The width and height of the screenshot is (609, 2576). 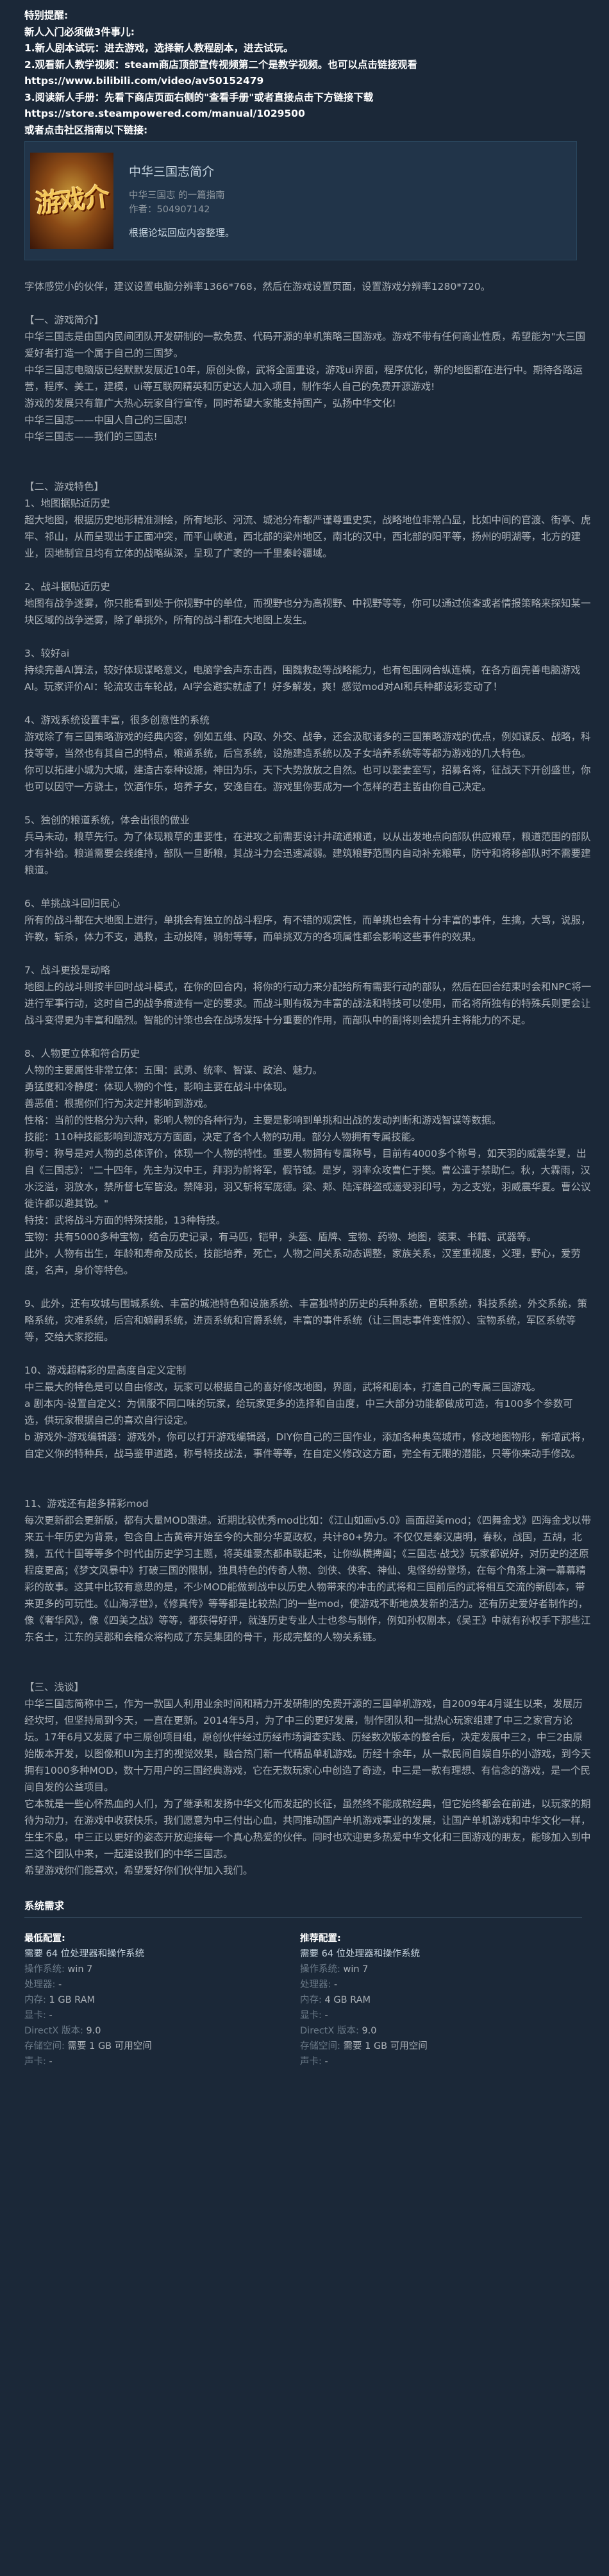 What do you see at coordinates (67, 587) in the screenshot?
I see `description-paragraph: 2、战斗据贴近历史` at bounding box center [67, 587].